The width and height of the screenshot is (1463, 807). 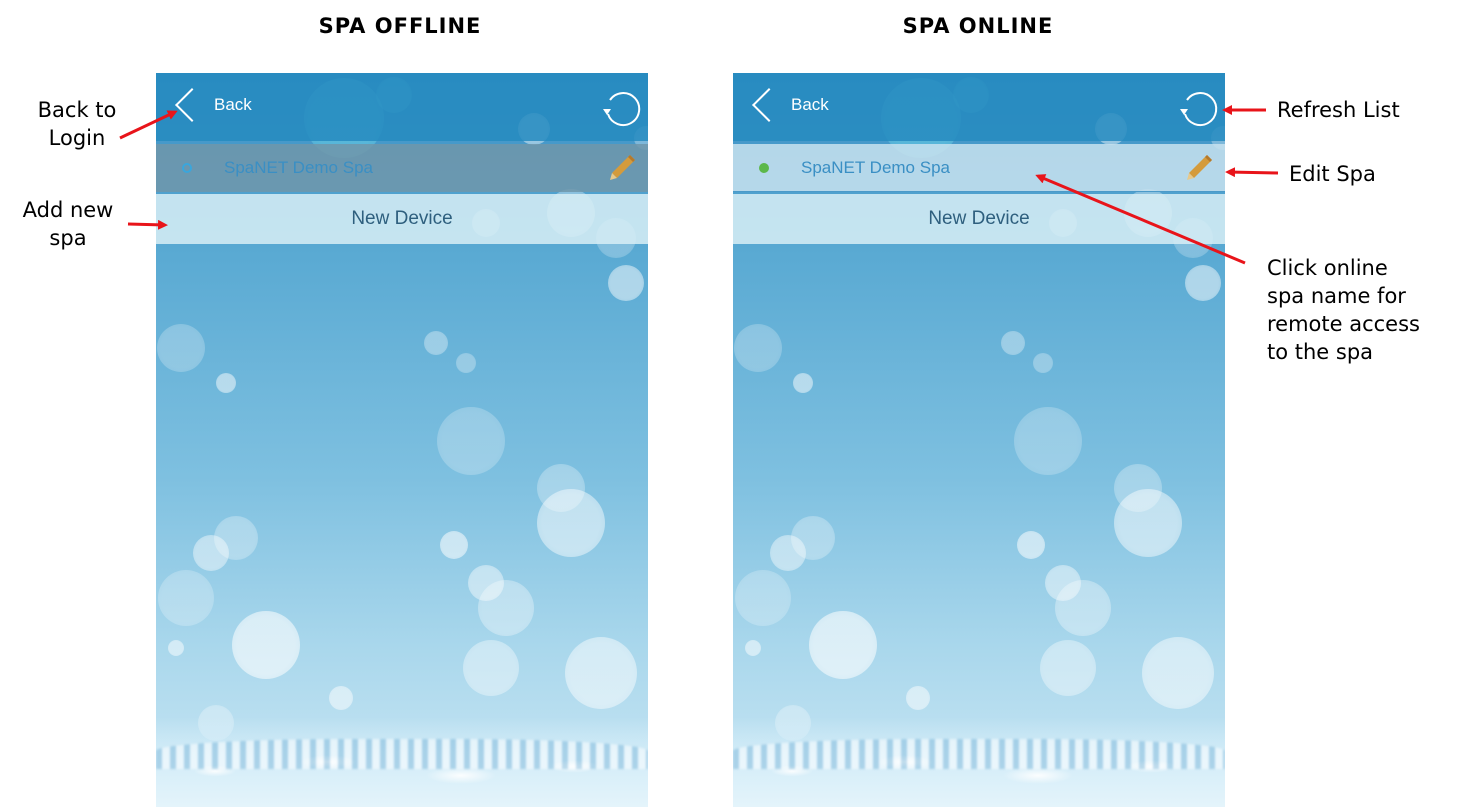 I want to click on annotation-line: spa, so click(x=68, y=238).